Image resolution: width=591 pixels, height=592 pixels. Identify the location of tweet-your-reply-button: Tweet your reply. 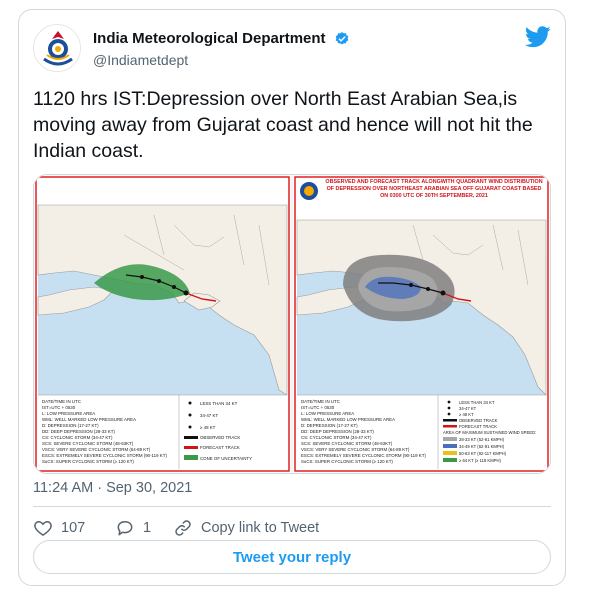
(292, 557).